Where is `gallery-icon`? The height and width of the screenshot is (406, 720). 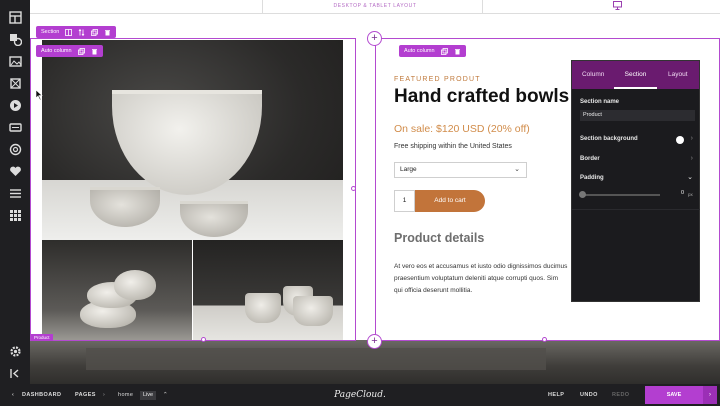 gallery-icon is located at coordinates (15, 83).